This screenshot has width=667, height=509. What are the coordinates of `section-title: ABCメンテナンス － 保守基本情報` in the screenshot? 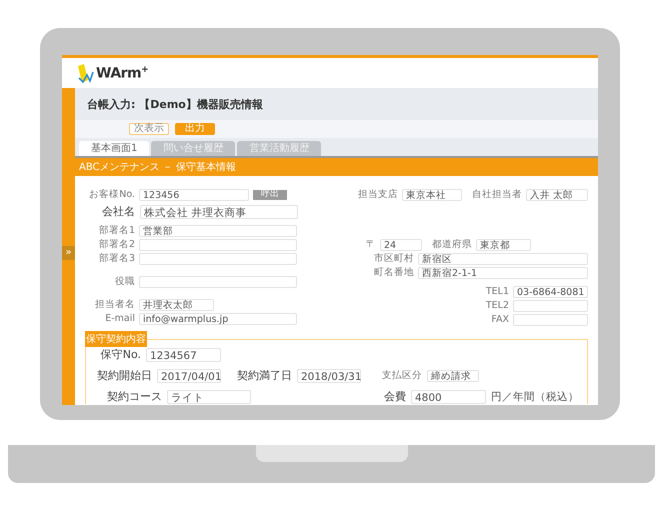 It's located at (157, 167).